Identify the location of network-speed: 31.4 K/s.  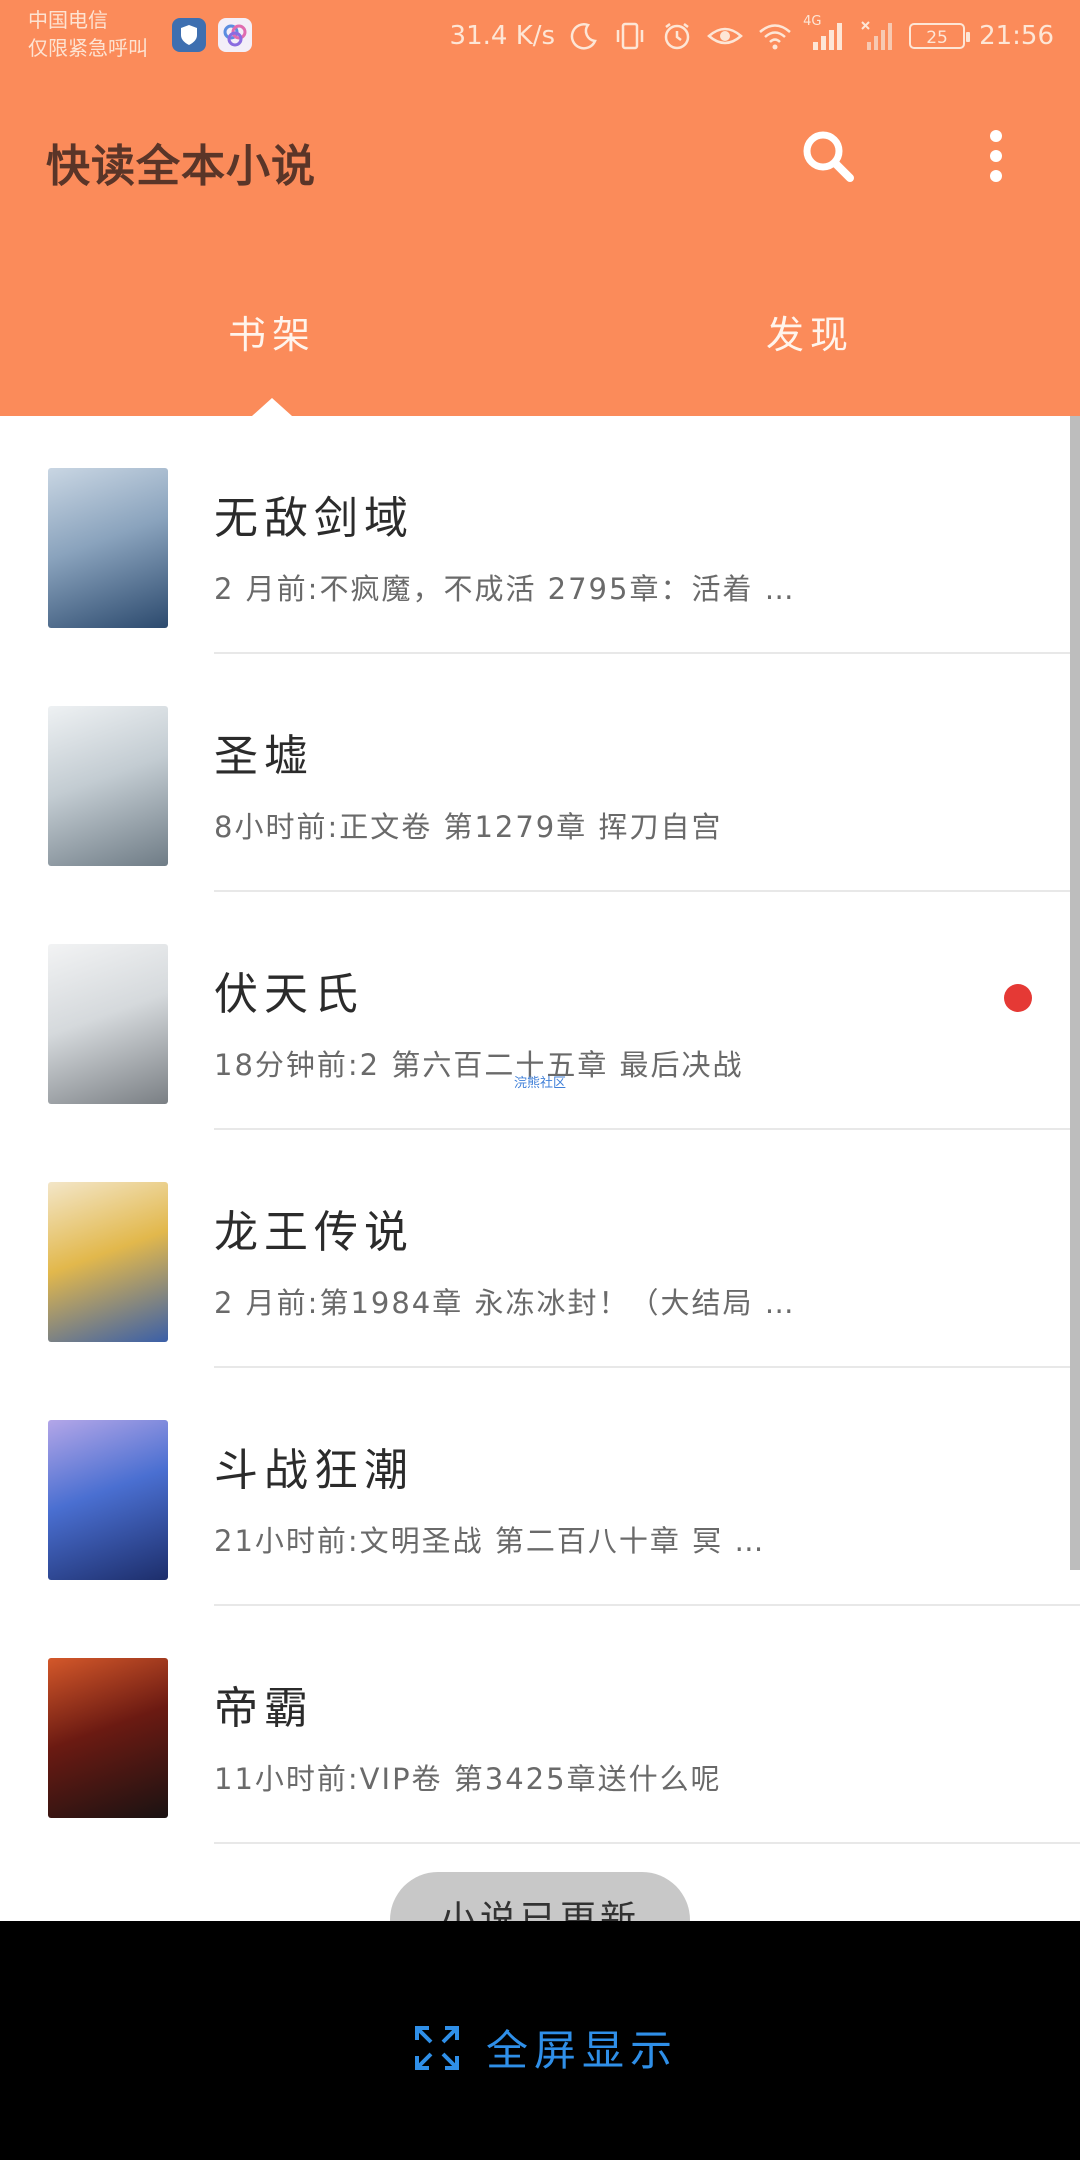
(502, 36).